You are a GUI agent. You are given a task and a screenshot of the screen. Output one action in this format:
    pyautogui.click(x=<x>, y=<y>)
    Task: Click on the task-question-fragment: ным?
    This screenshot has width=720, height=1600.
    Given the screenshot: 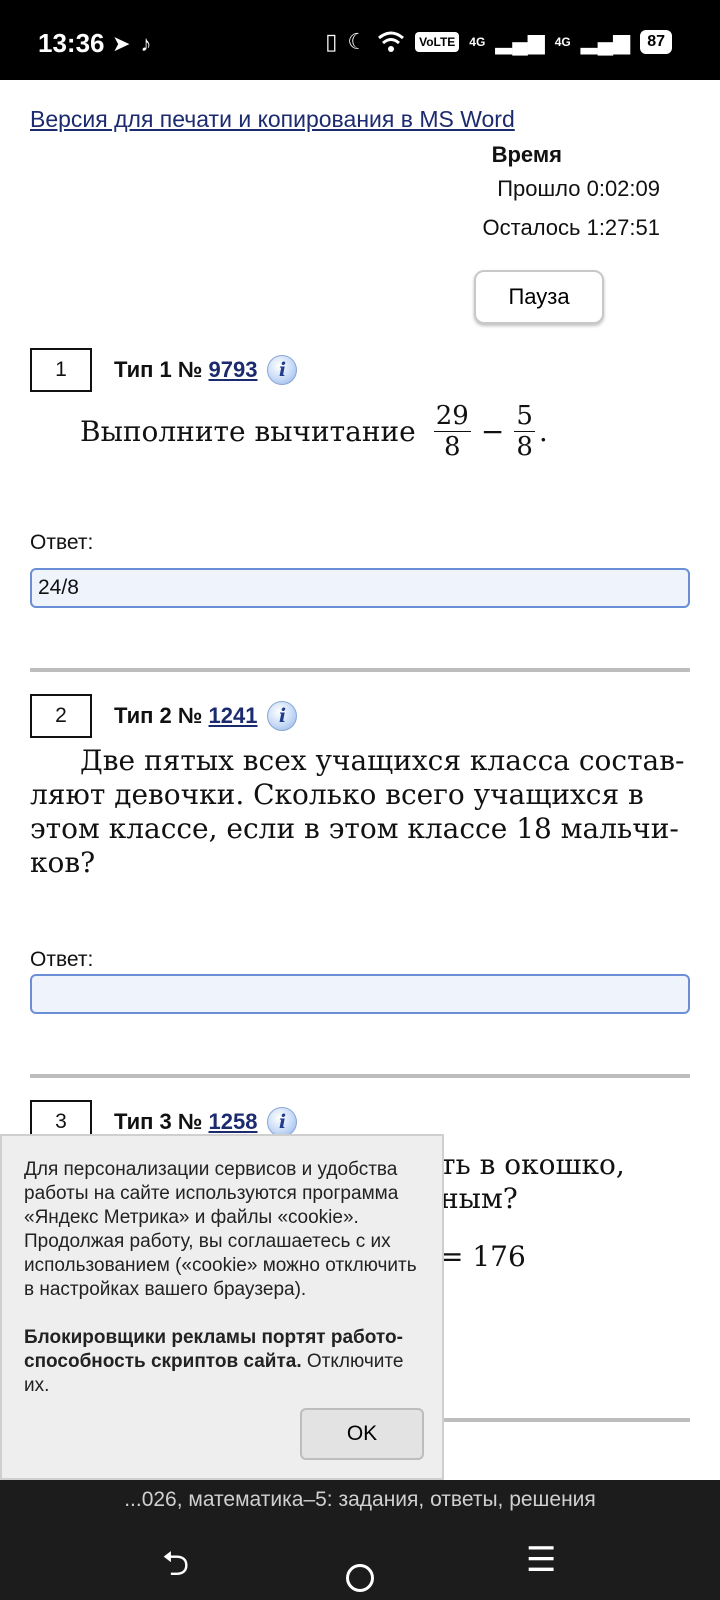 What is the action you would take?
    pyautogui.click(x=479, y=1198)
    